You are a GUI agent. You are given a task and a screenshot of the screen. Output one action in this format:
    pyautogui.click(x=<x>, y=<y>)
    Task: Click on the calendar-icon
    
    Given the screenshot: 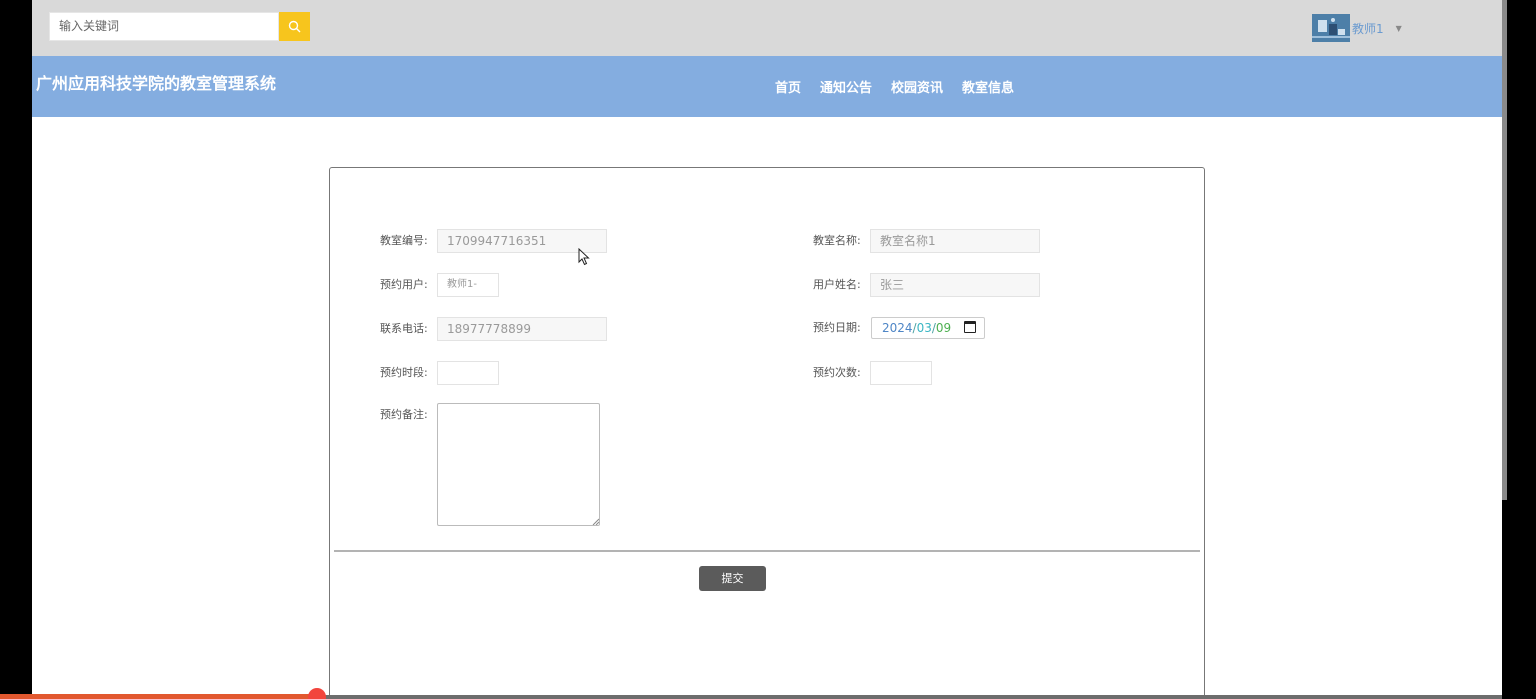 What is the action you would take?
    pyautogui.click(x=970, y=327)
    